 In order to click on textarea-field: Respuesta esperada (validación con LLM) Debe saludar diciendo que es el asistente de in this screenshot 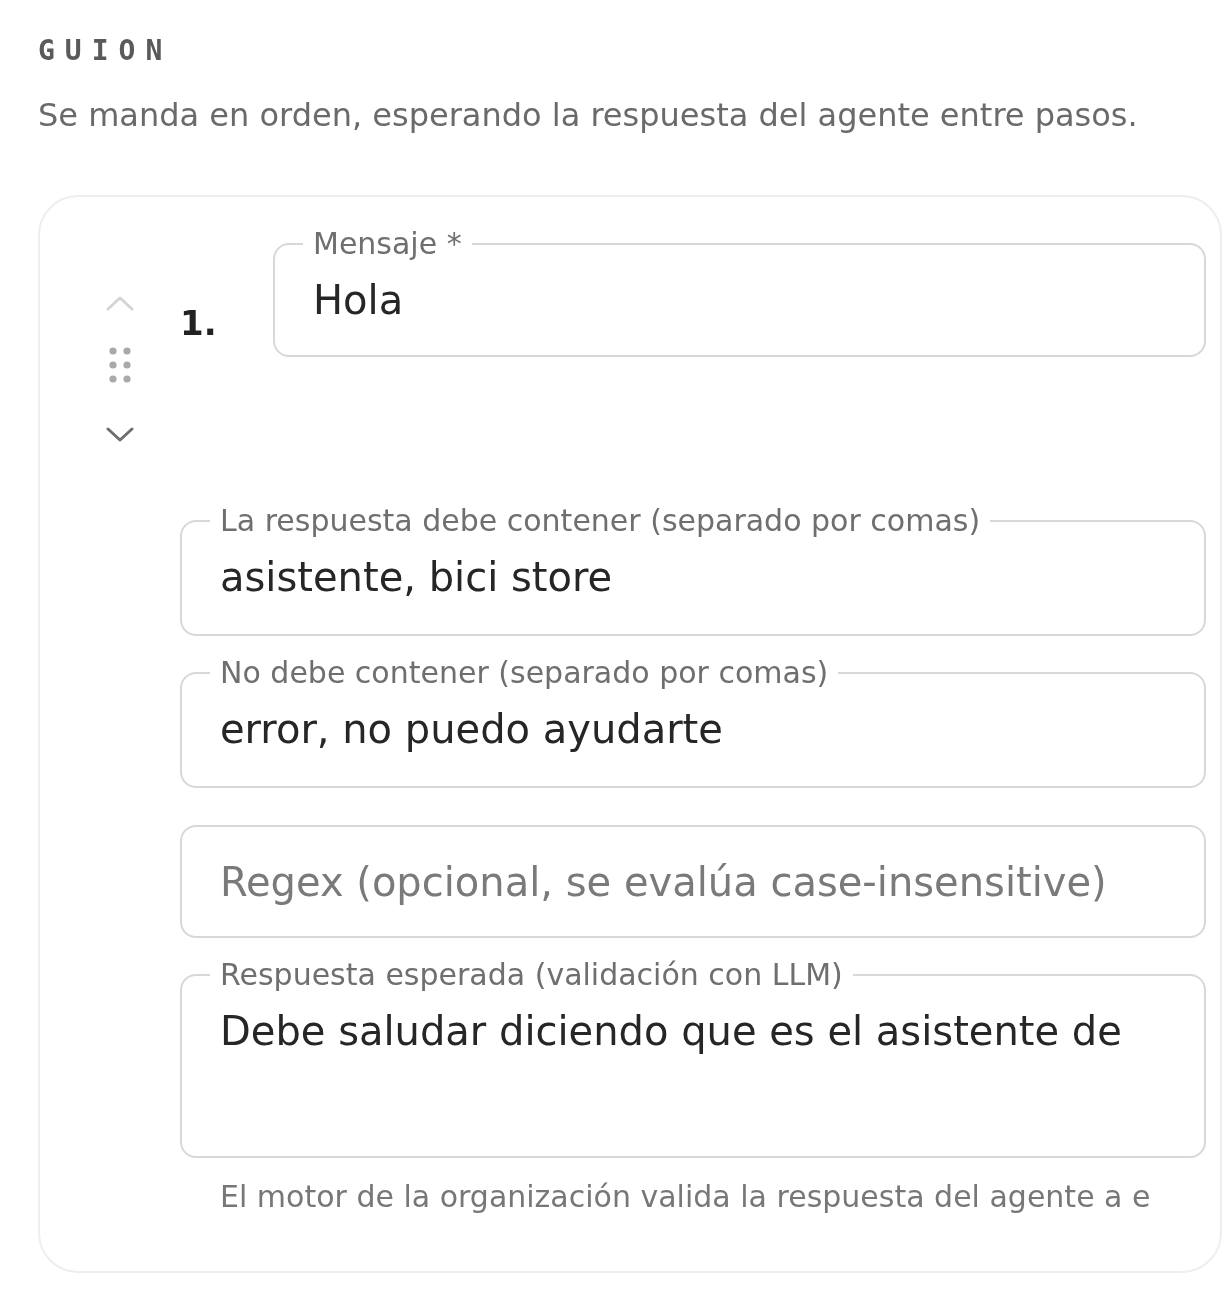, I will do `click(693, 1058)`.